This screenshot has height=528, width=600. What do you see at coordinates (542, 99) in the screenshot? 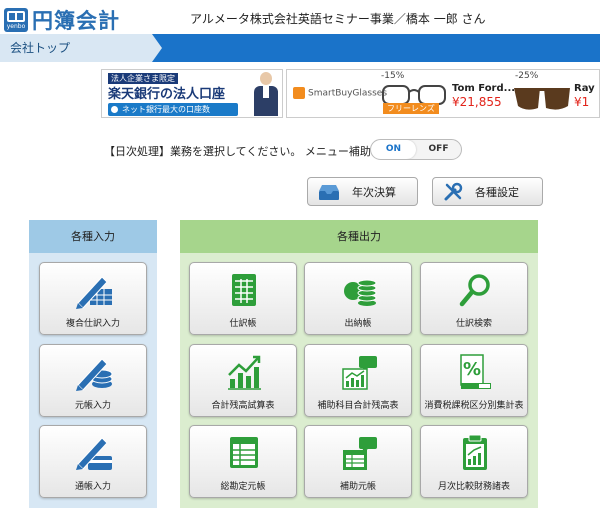
I see `sunglasses-image` at bounding box center [542, 99].